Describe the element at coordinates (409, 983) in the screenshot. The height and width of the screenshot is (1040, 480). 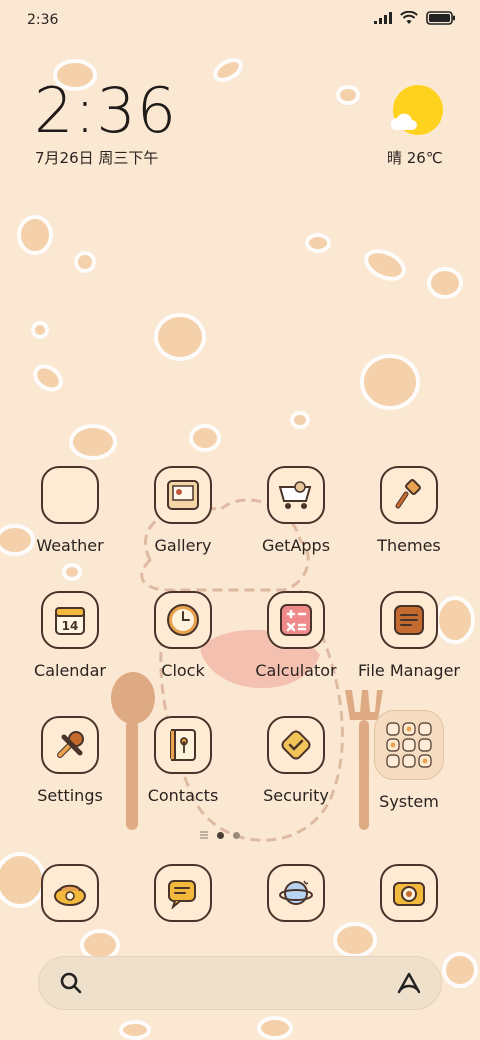
I see `assistant-icon` at that location.